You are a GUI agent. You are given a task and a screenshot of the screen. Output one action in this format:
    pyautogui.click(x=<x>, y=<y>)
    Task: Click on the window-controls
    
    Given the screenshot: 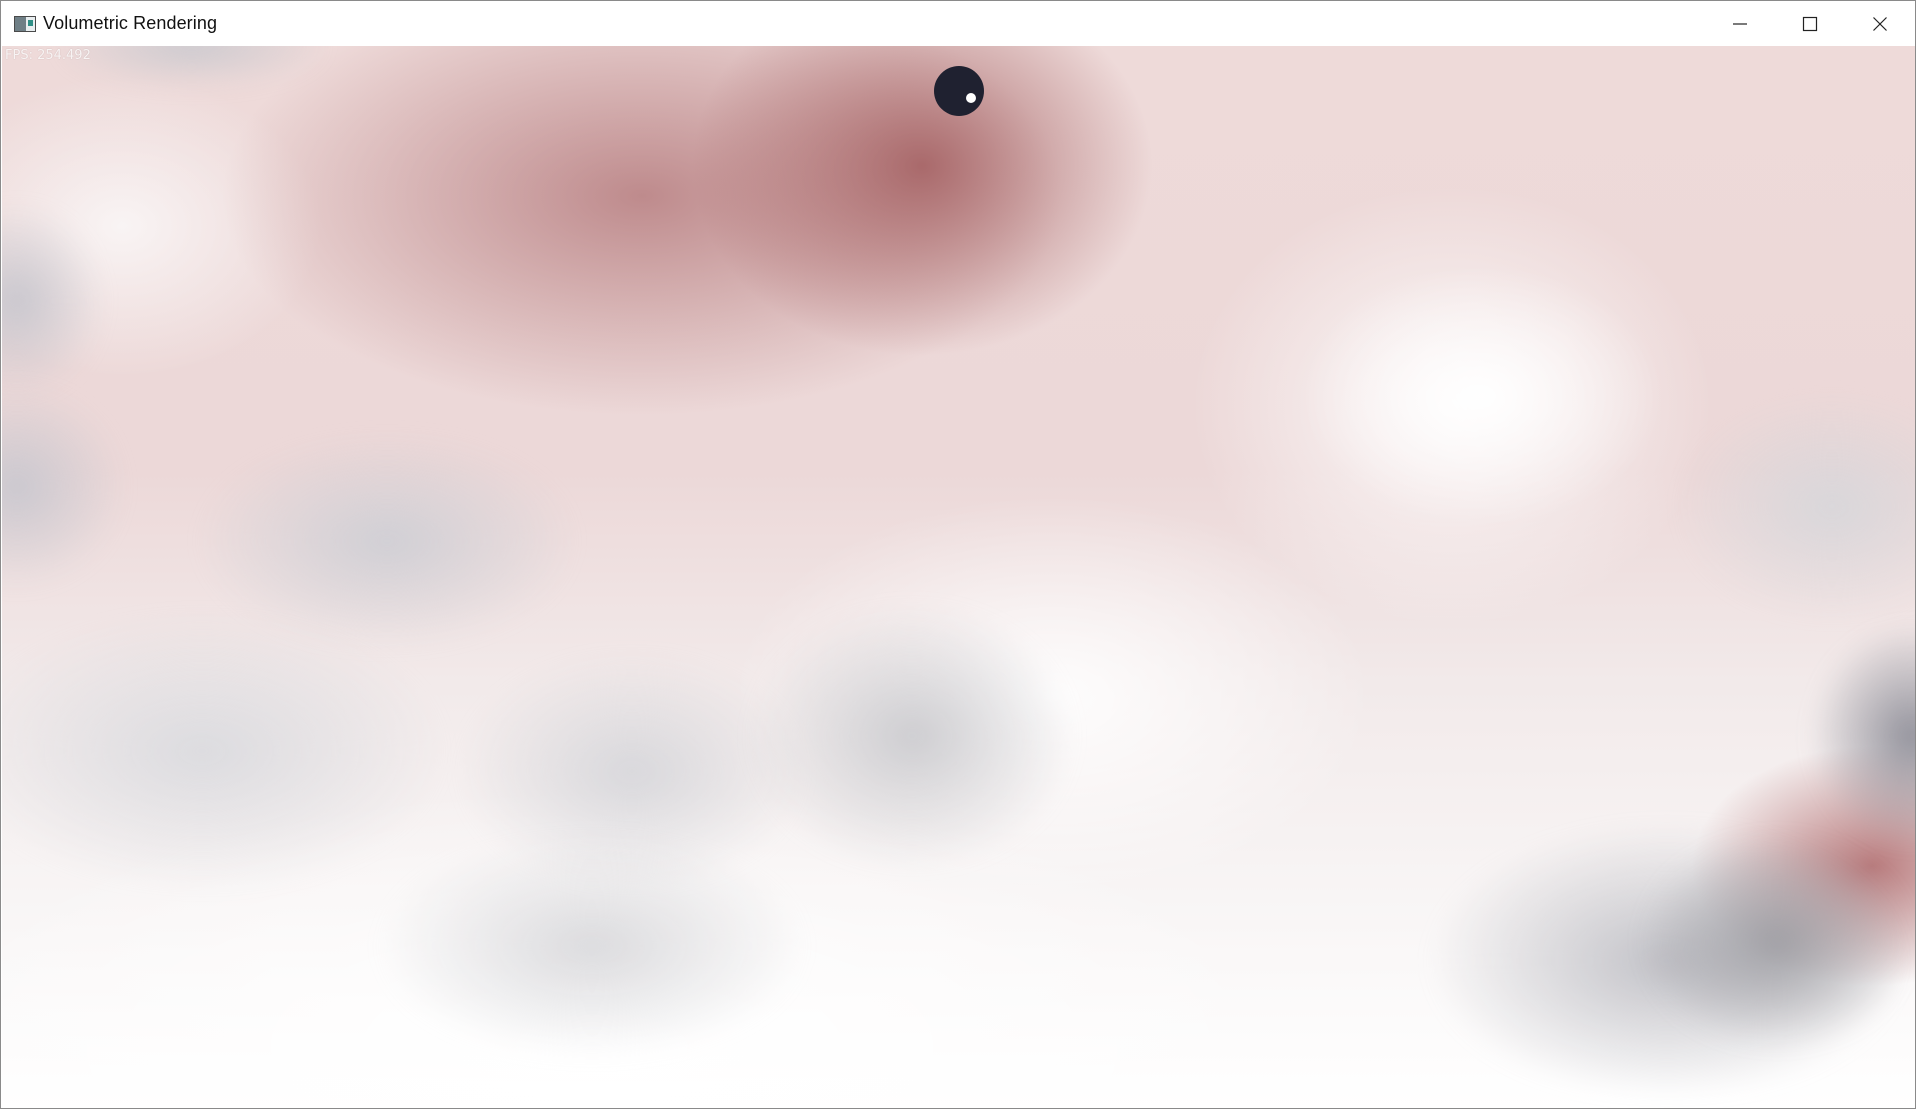 What is the action you would take?
    pyautogui.click(x=1810, y=23)
    